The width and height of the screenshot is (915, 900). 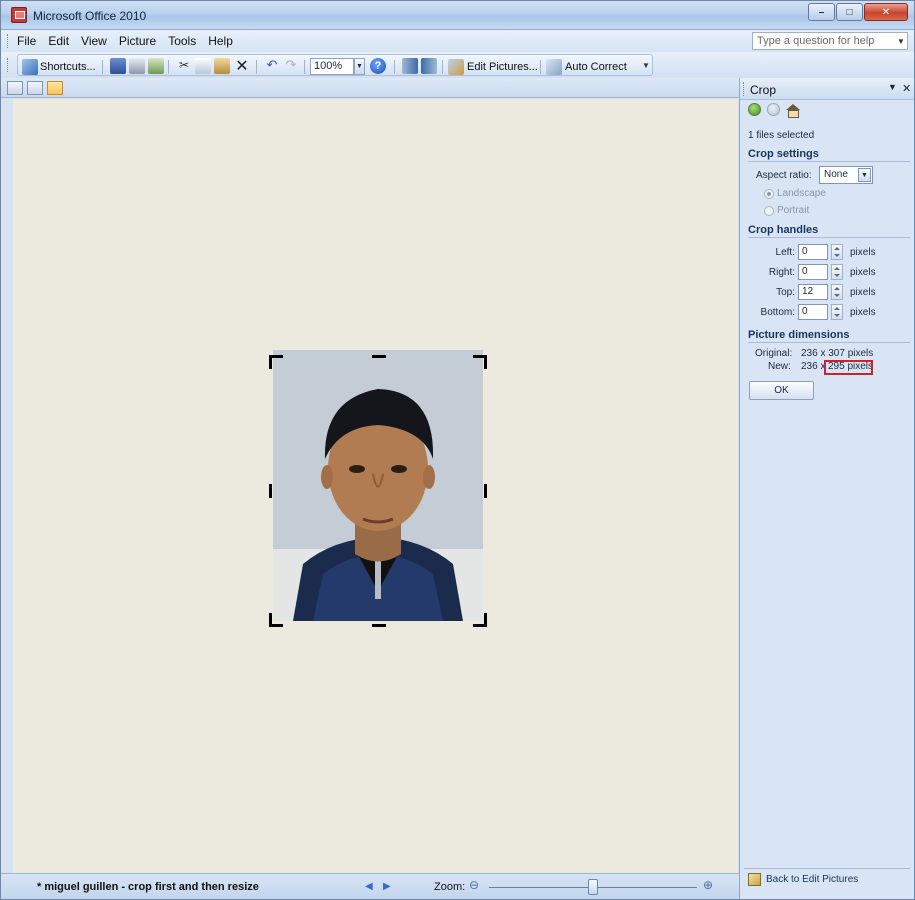 What do you see at coordinates (15, 88) in the screenshot?
I see `thumbnail-view-icon` at bounding box center [15, 88].